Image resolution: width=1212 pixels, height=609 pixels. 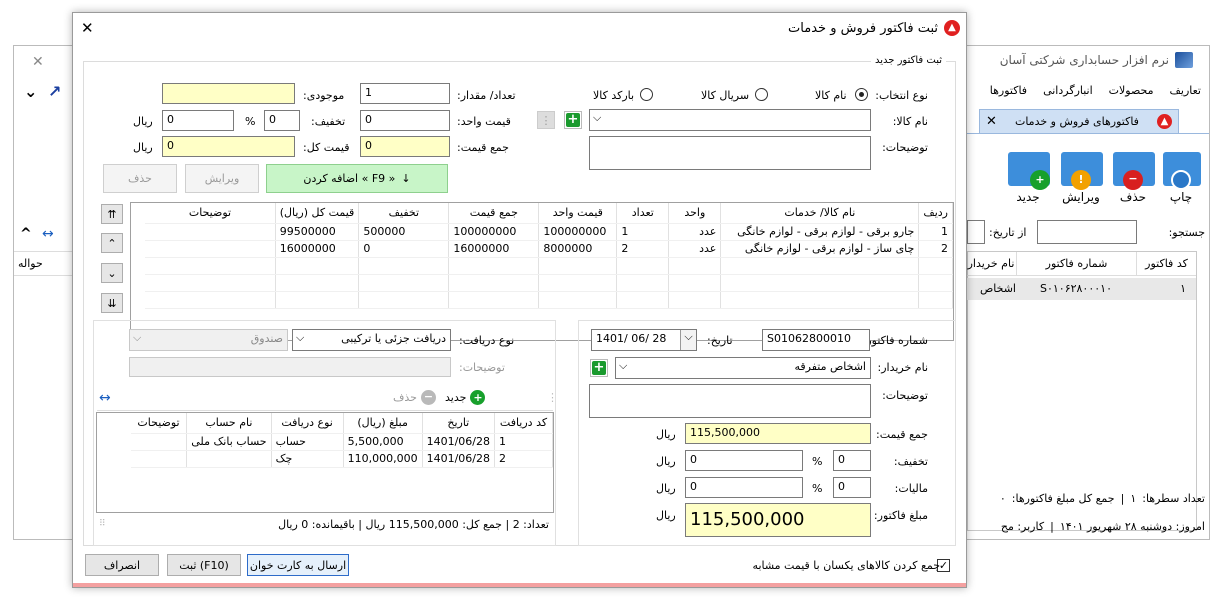 What do you see at coordinates (644, 340) in the screenshot?
I see `date-input: 1401/ 06/ 28 ⌵` at bounding box center [644, 340].